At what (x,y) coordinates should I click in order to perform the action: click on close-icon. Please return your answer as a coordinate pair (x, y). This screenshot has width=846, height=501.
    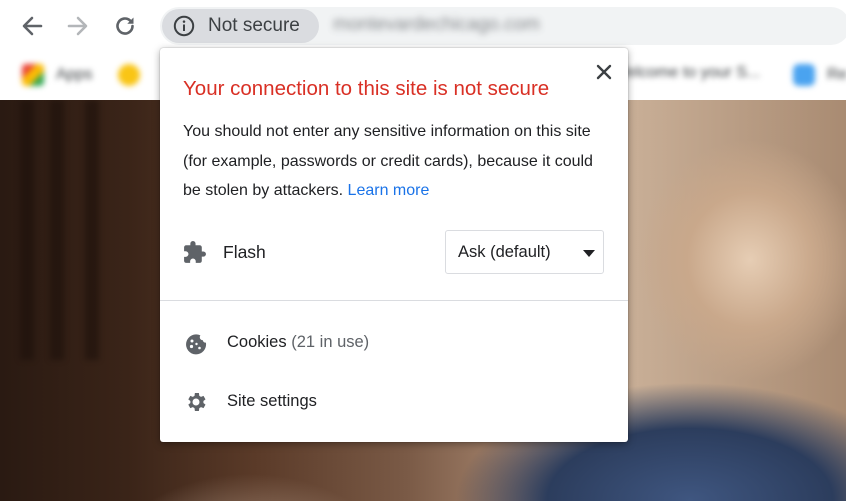
    Looking at the image, I should click on (604, 72).